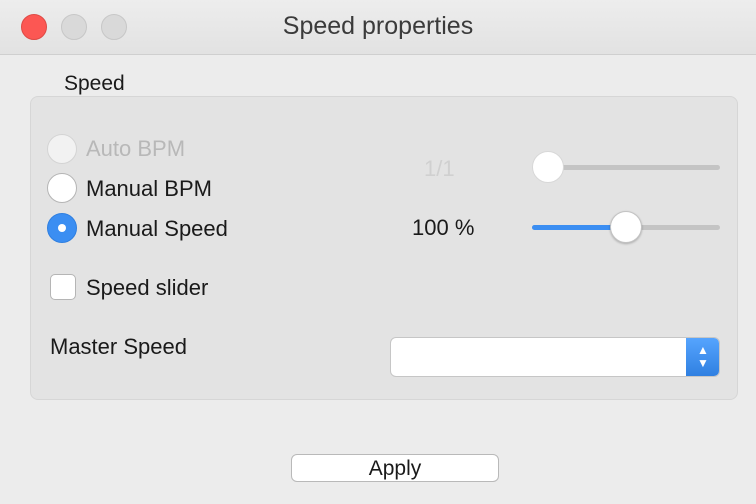  What do you see at coordinates (136, 148) in the screenshot?
I see `auto-bpm-label: Auto BPM` at bounding box center [136, 148].